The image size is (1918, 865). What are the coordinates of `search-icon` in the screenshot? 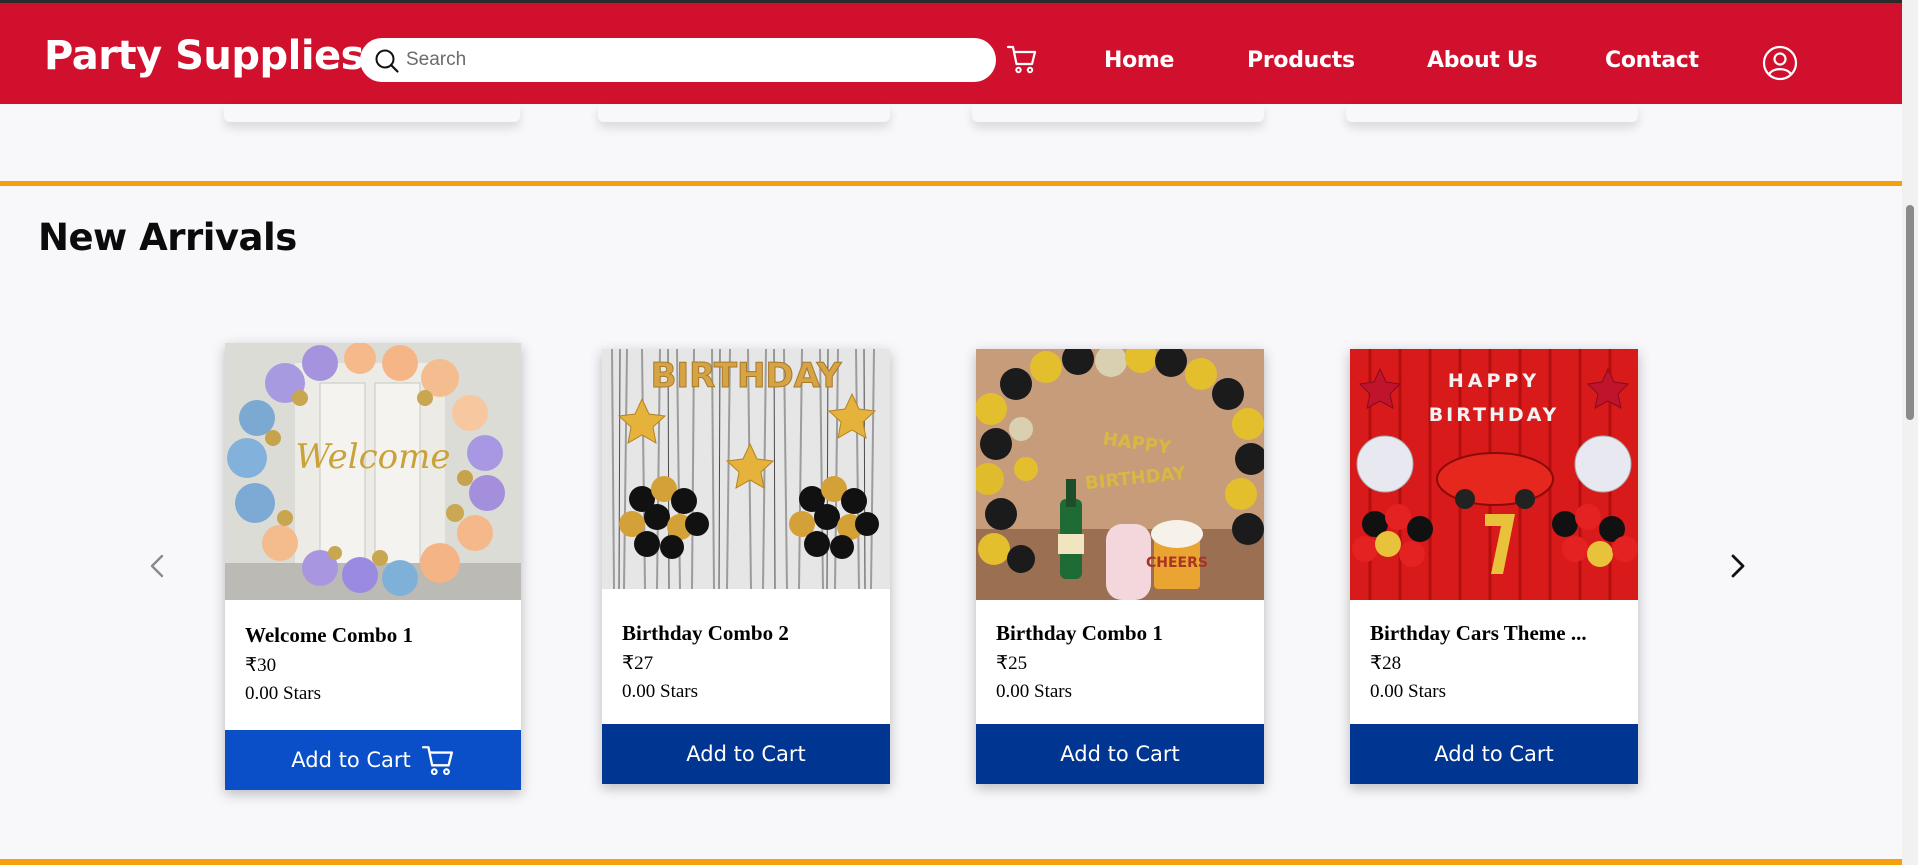 It's located at (387, 61).